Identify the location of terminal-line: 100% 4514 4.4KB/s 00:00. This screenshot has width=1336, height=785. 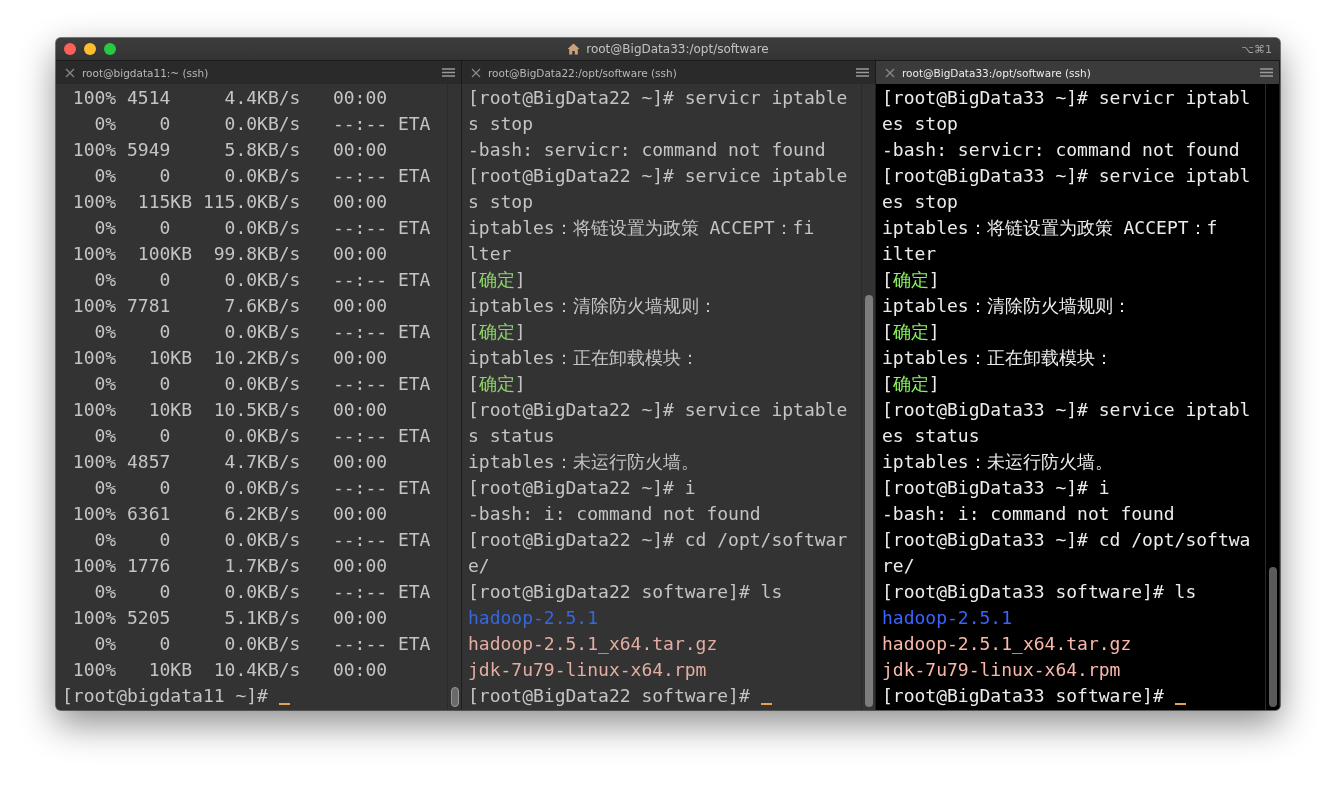
(230, 98).